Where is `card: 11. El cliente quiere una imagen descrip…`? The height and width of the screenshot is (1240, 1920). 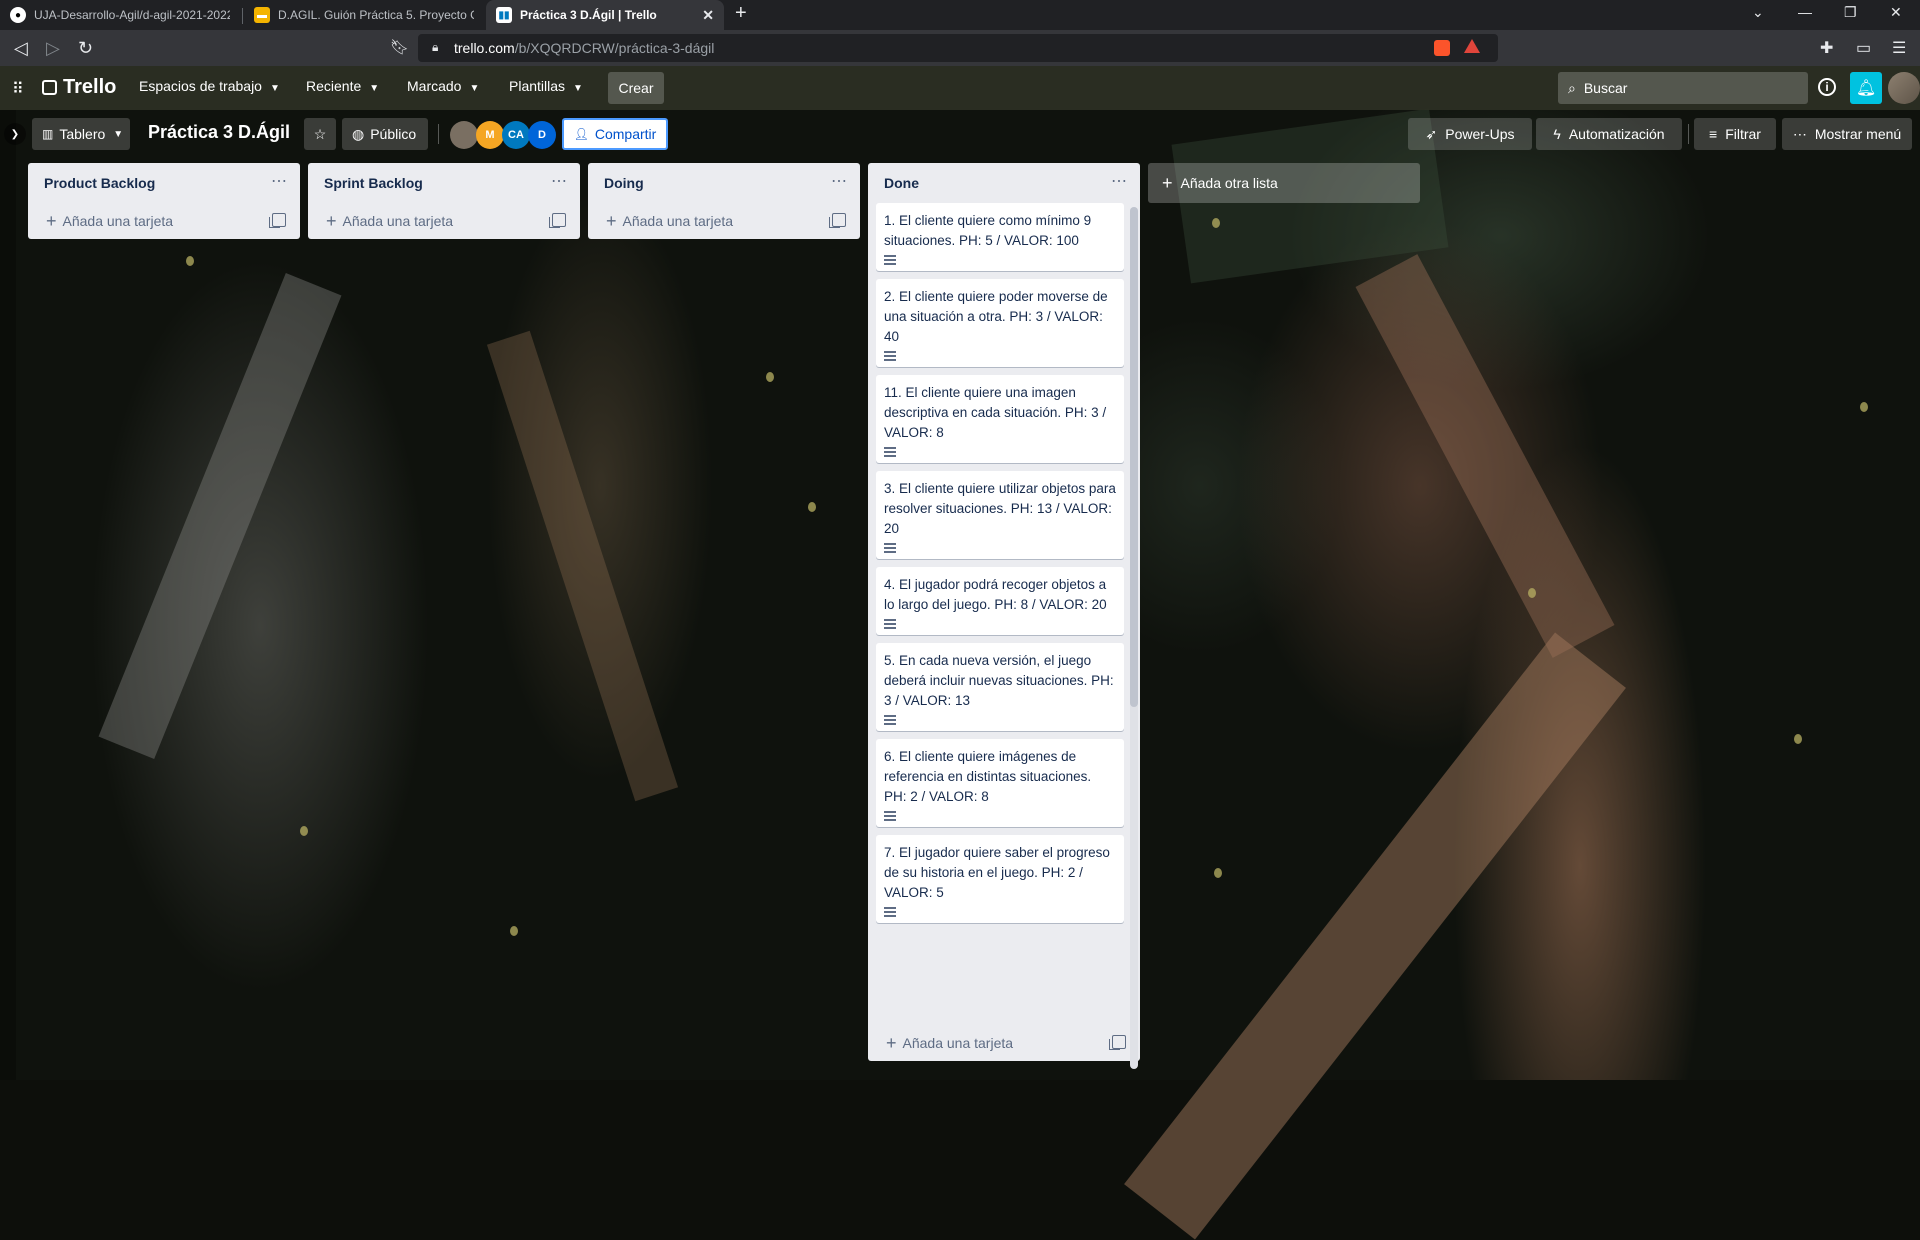
card: 11. El cliente quiere una imagen descrip… is located at coordinates (1000, 419).